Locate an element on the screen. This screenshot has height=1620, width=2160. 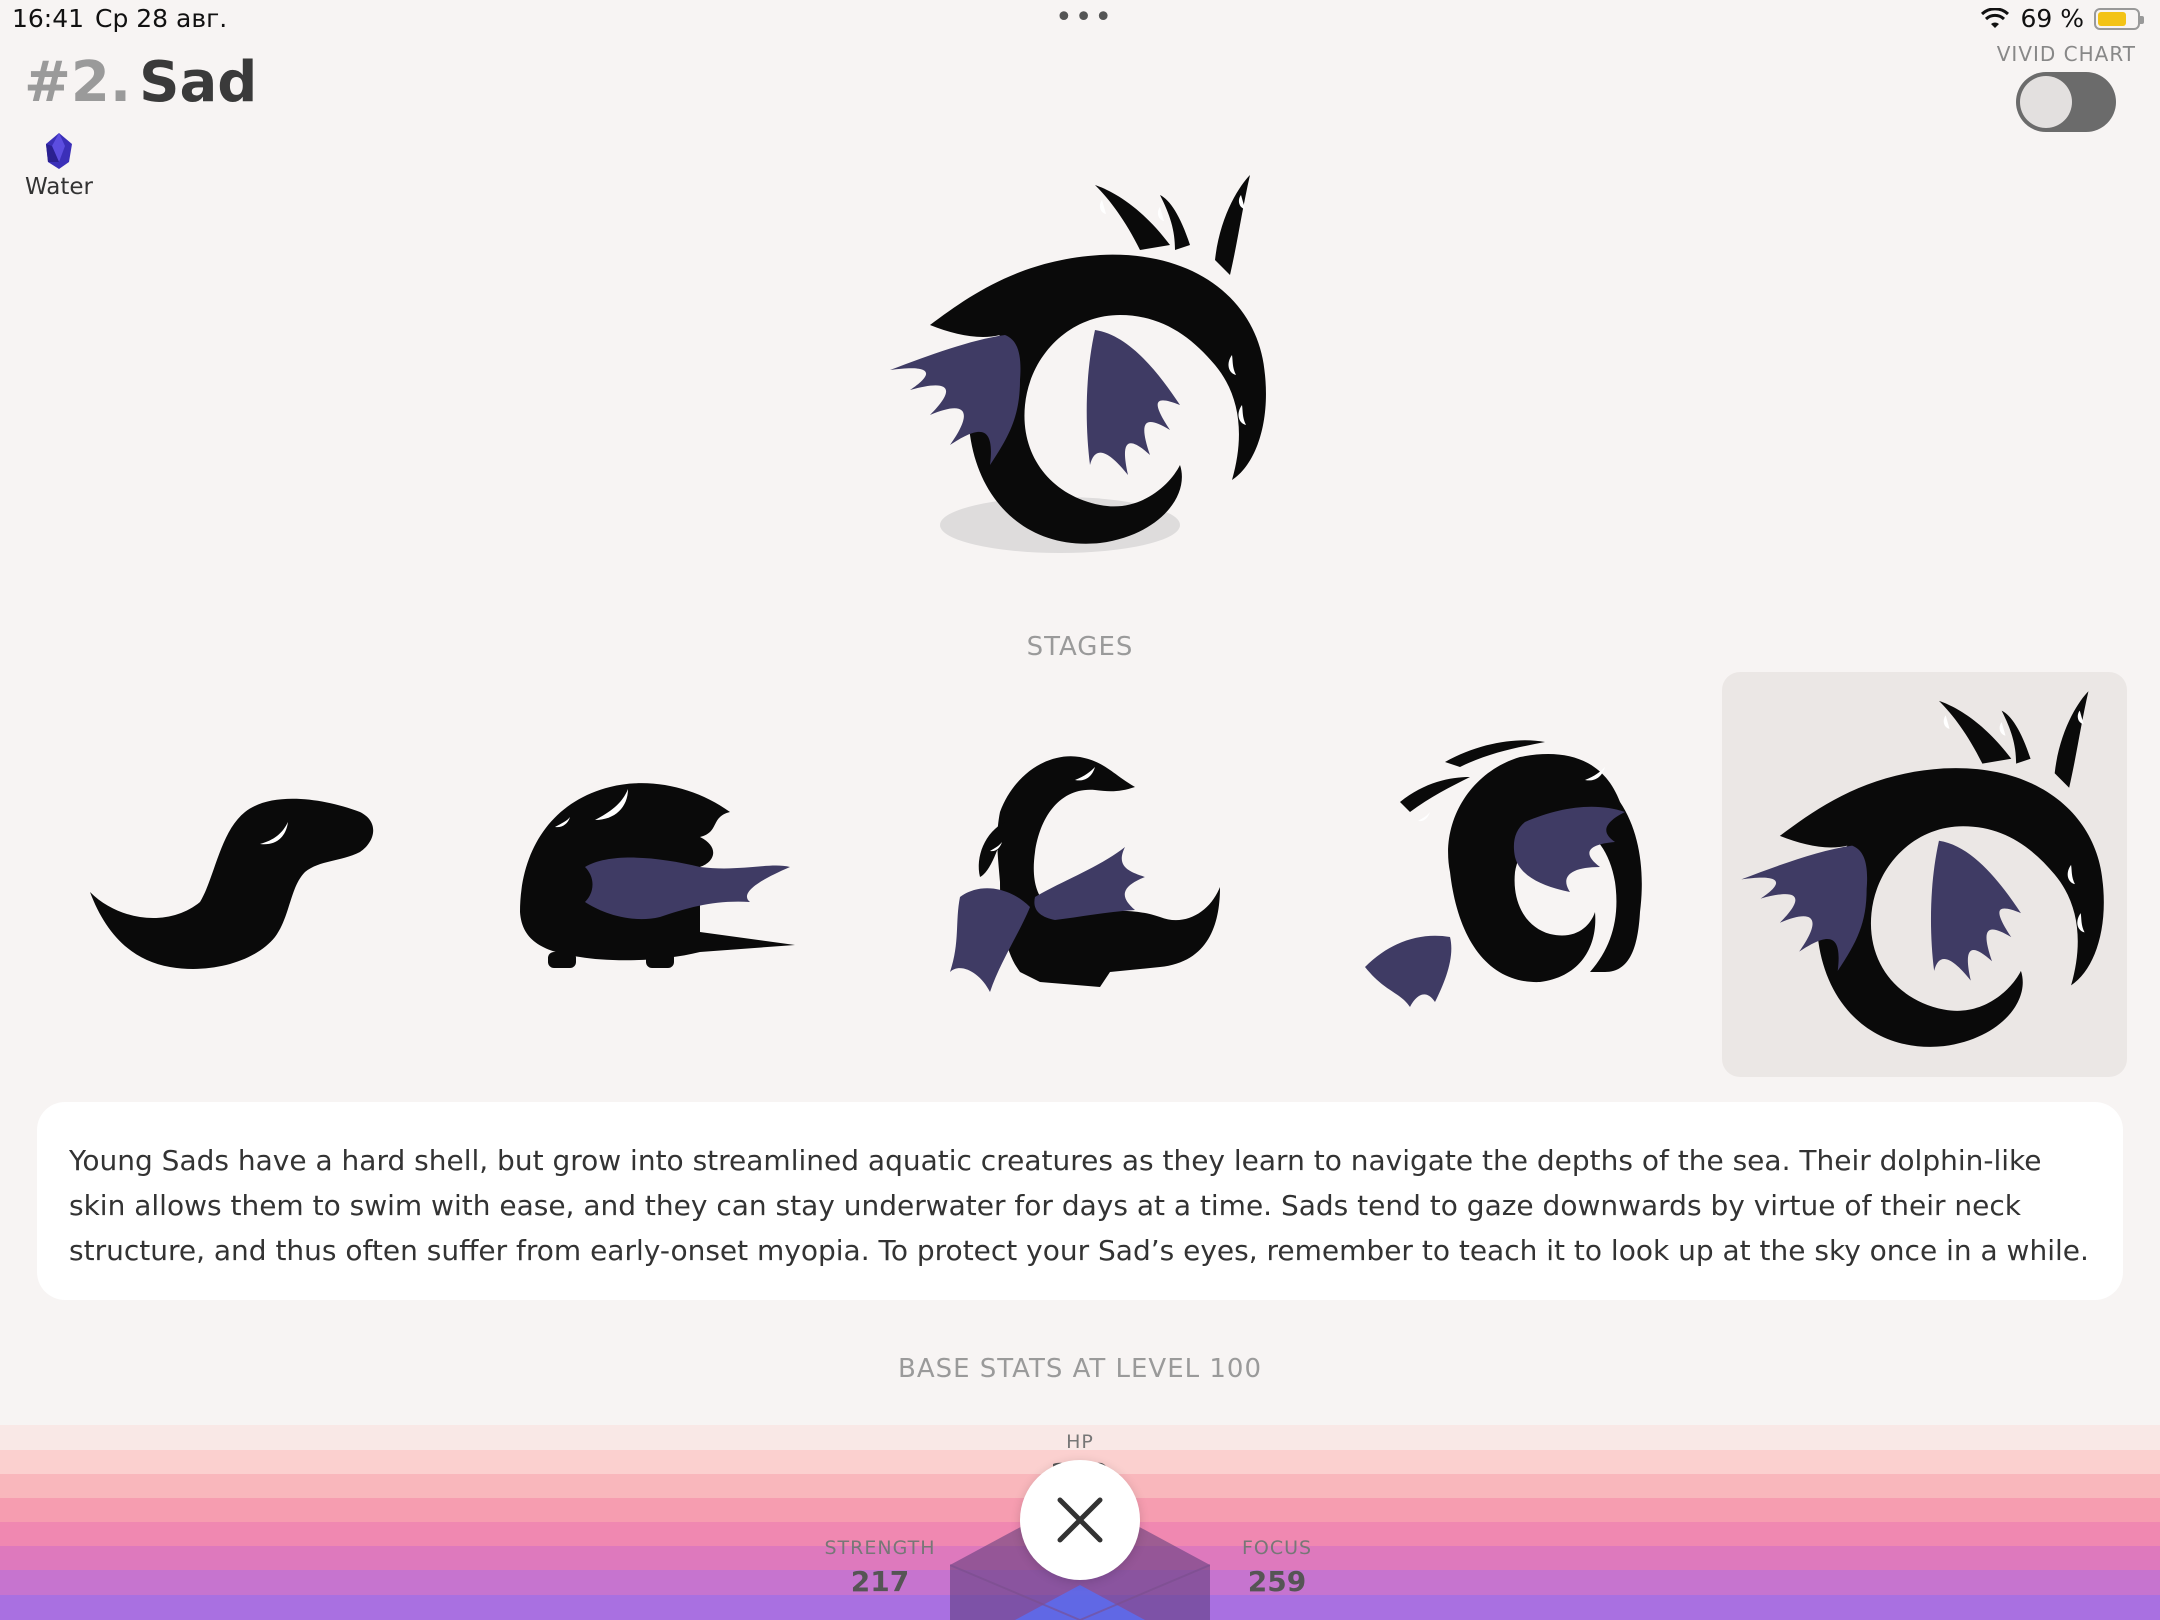
status-bar: 16:41 Ср 28 авг. ••• 69 % is located at coordinates (1080, 20).